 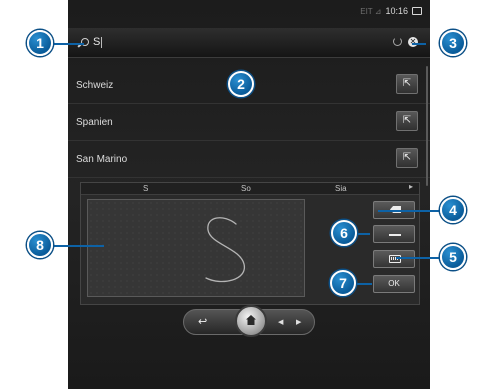 What do you see at coordinates (413, 42) in the screenshot?
I see `close-circle-icon: ✕` at bounding box center [413, 42].